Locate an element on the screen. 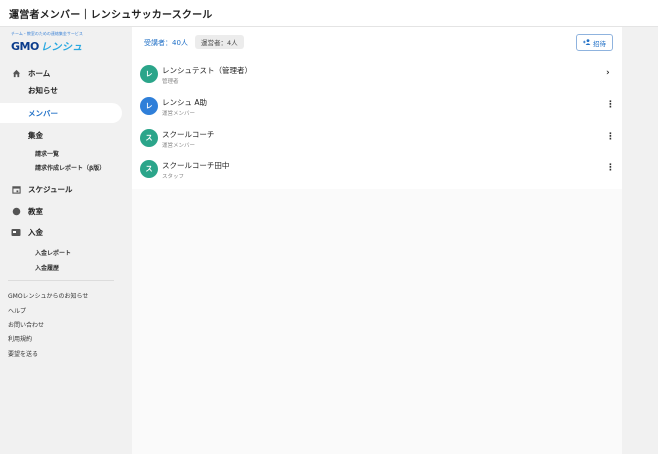  member-name: スクールコーチ田中 is located at coordinates (196, 165).